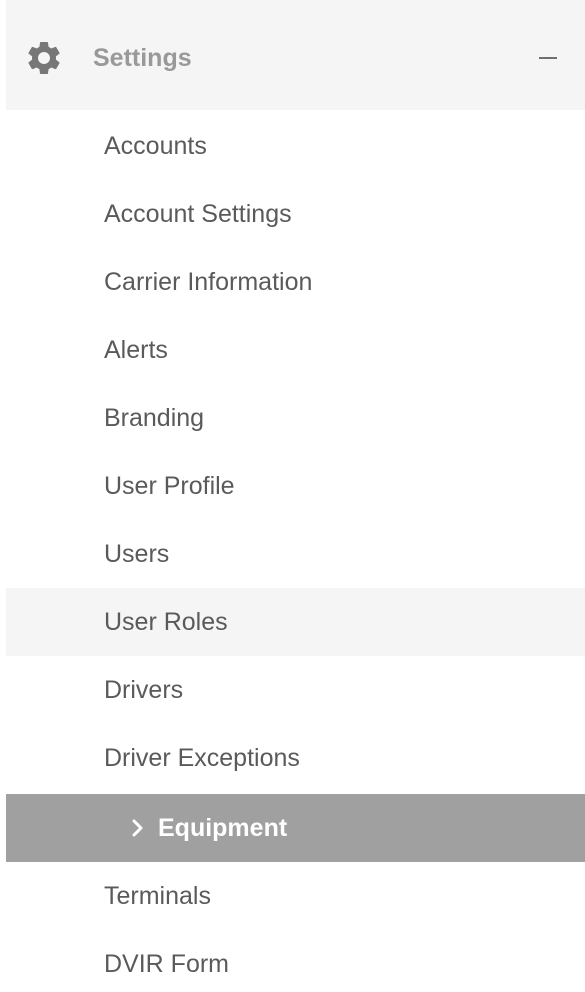 Image resolution: width=585 pixels, height=992 pixels. I want to click on menu-item-dvir-form: DVIR Form, so click(295, 961).